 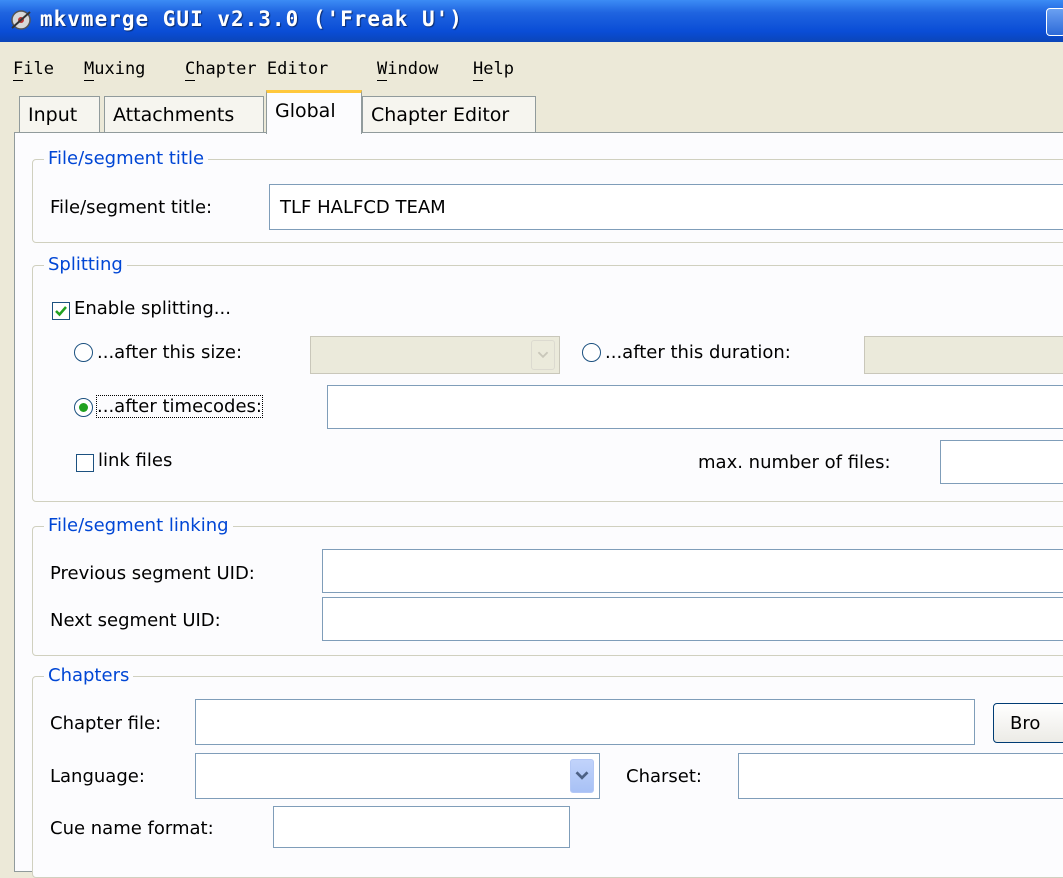 I want to click on file-segment-title-value: TLF HALFCD TEAM, so click(x=363, y=207).